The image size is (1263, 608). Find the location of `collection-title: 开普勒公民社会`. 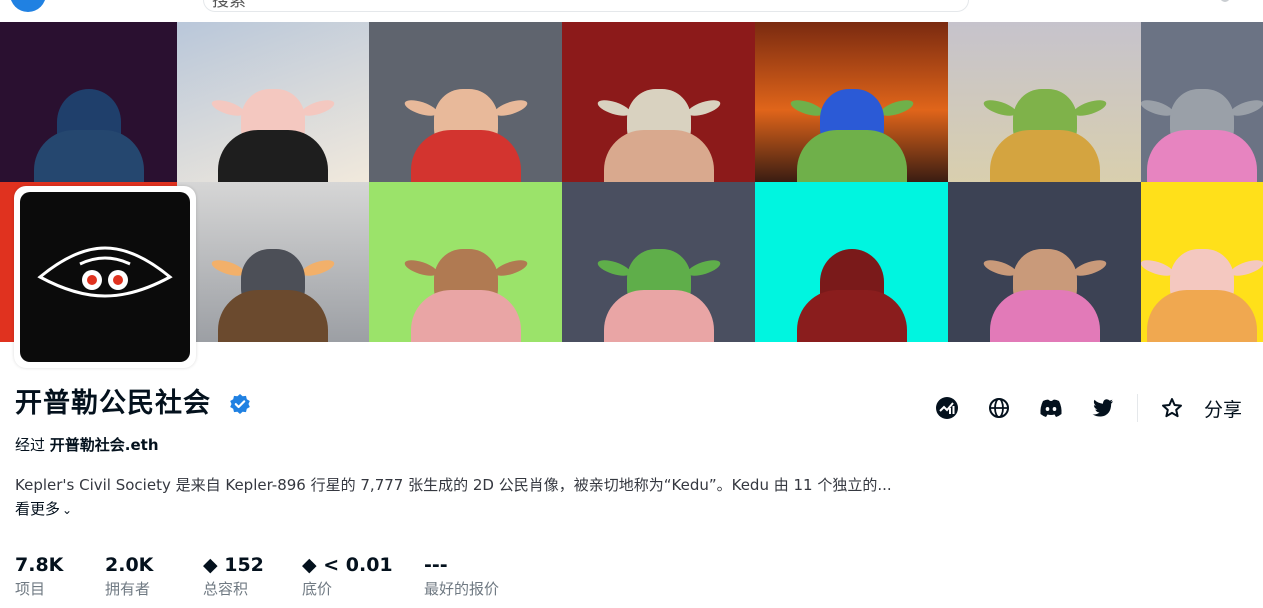

collection-title: 开普勒公民社会 is located at coordinates (113, 403).